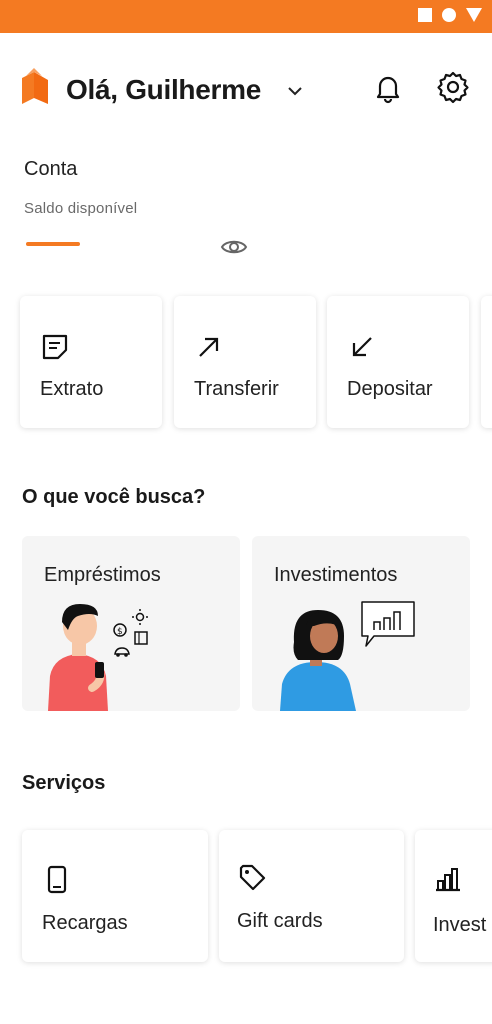 The height and width of the screenshot is (1024, 492). I want to click on gear-icon, so click(453, 87).